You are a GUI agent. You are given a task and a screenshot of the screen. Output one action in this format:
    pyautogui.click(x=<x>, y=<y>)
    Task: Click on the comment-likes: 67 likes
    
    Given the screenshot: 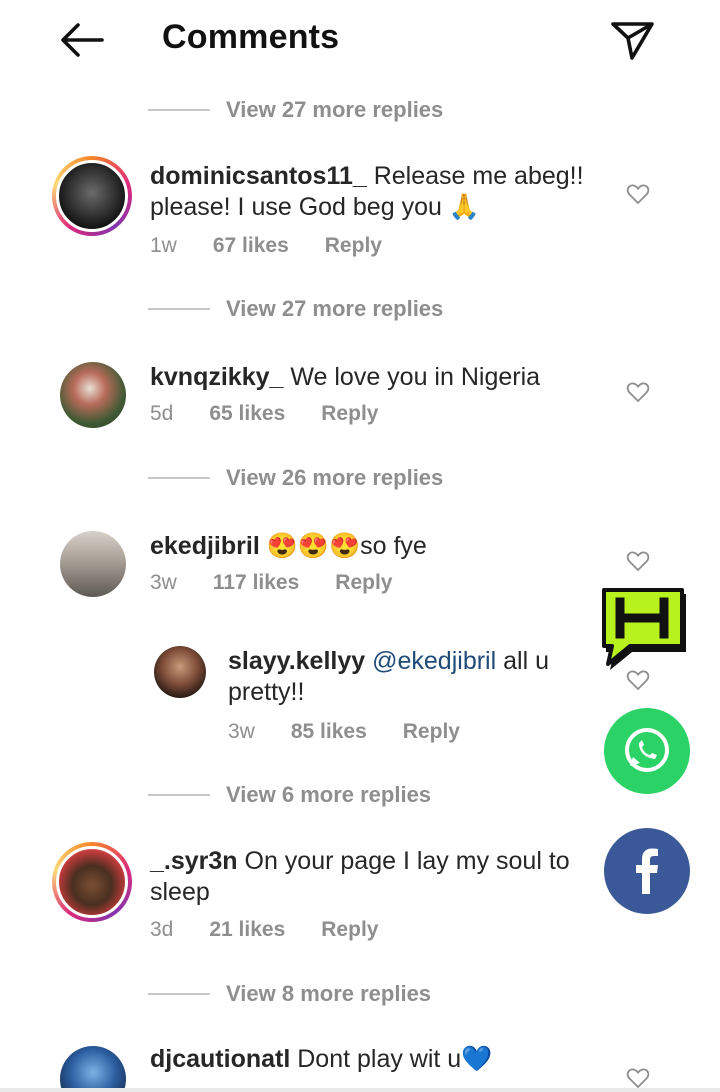 What is the action you would take?
    pyautogui.click(x=251, y=246)
    